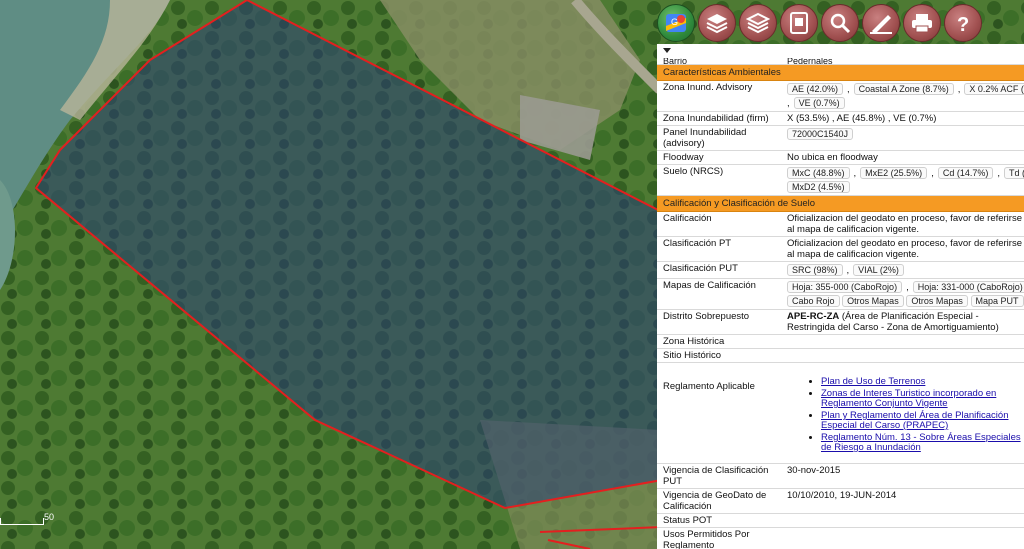 The height and width of the screenshot is (549, 1024). What do you see at coordinates (845, 287) in the screenshot?
I see `map-sheet-link: Hoja: 355-000 (CaboRojo)` at bounding box center [845, 287].